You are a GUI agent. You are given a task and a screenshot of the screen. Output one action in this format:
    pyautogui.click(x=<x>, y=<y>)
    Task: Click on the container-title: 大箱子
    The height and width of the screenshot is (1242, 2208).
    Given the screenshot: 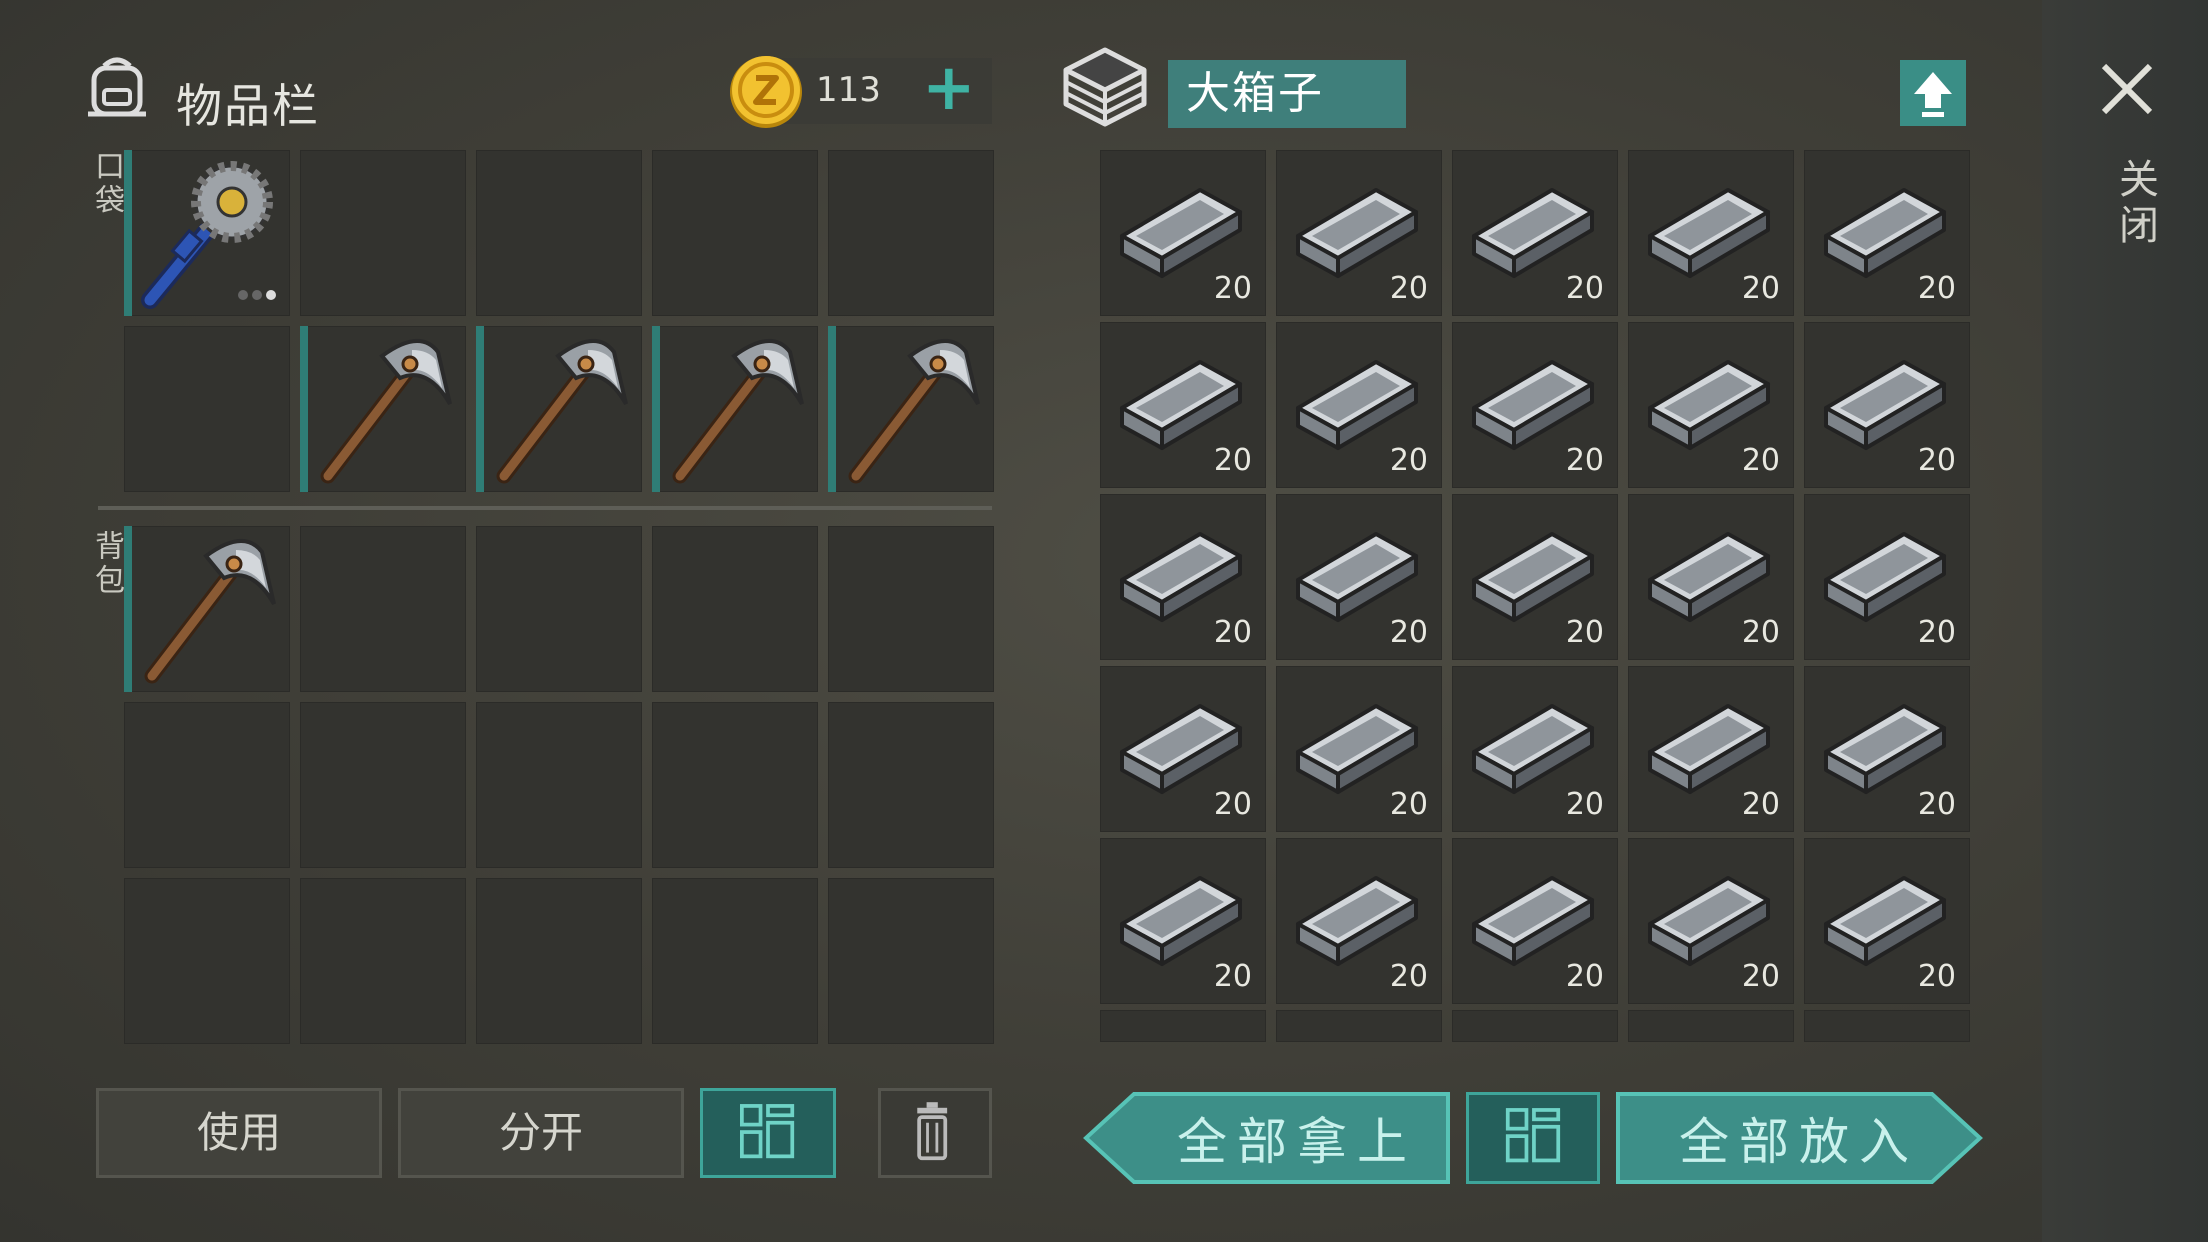 What is the action you would take?
    pyautogui.click(x=1287, y=94)
    